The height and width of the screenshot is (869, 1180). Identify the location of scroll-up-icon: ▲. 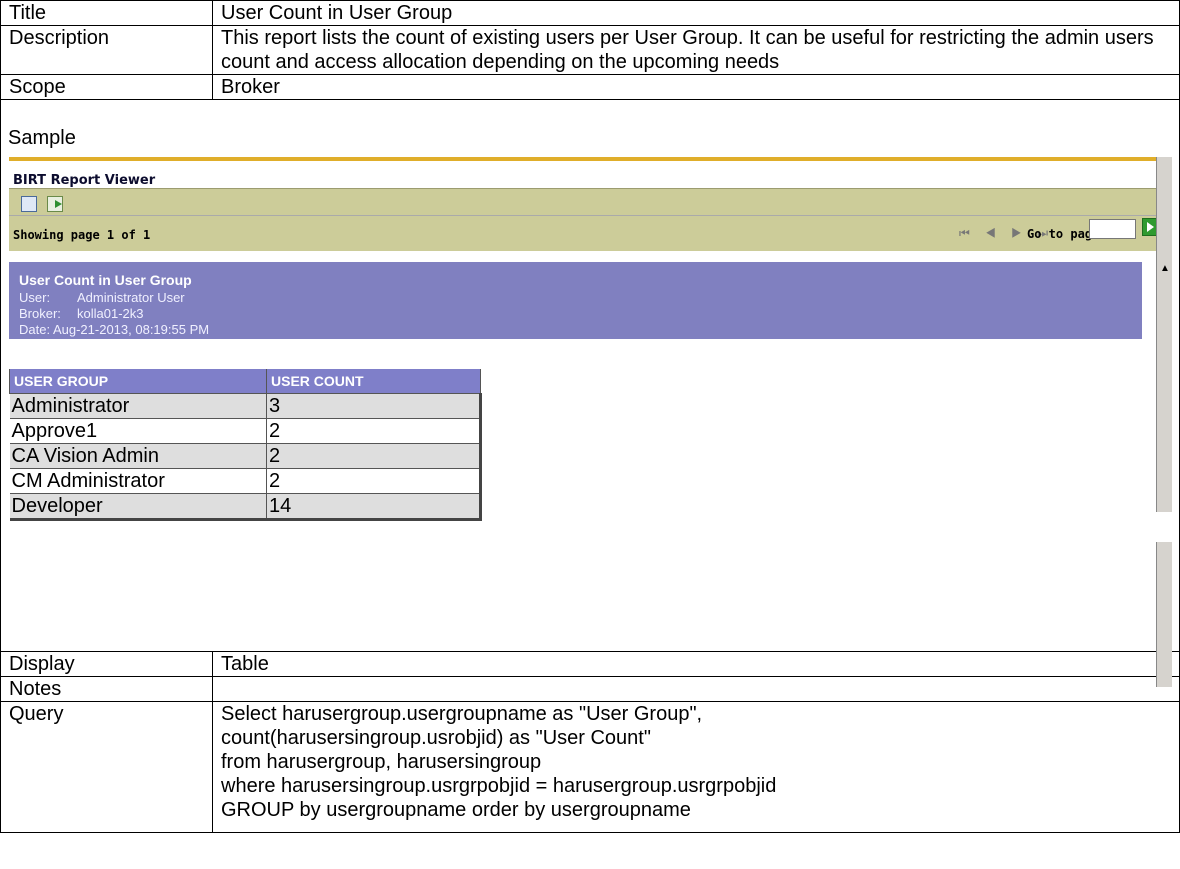
(1165, 269).